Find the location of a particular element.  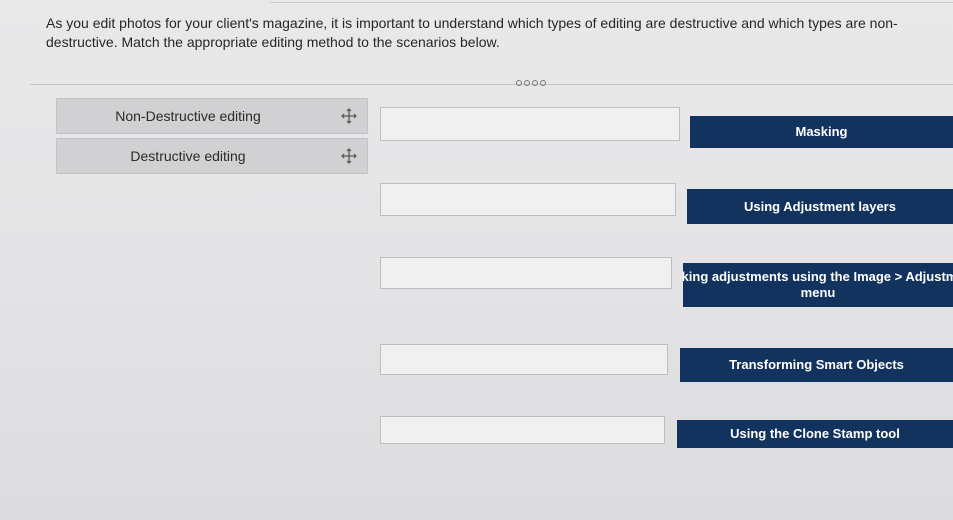

top-border-line is located at coordinates (611, 7).